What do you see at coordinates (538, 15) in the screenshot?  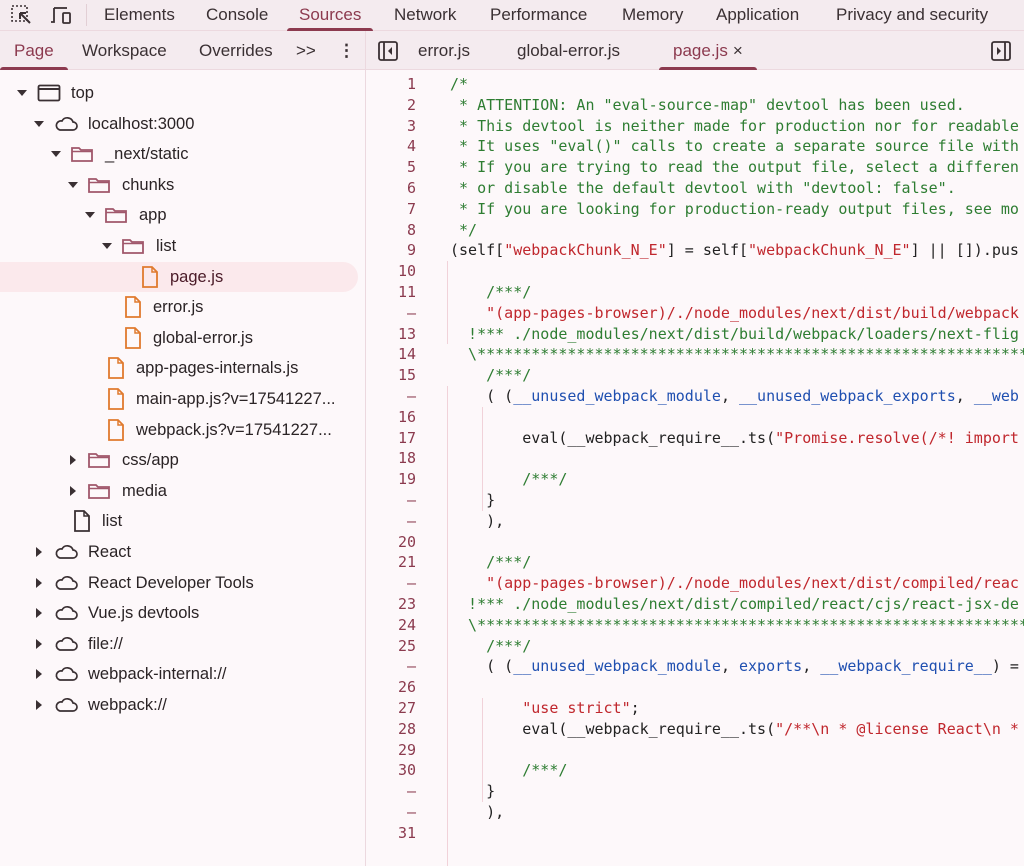 I see `tab-performance: Performance` at bounding box center [538, 15].